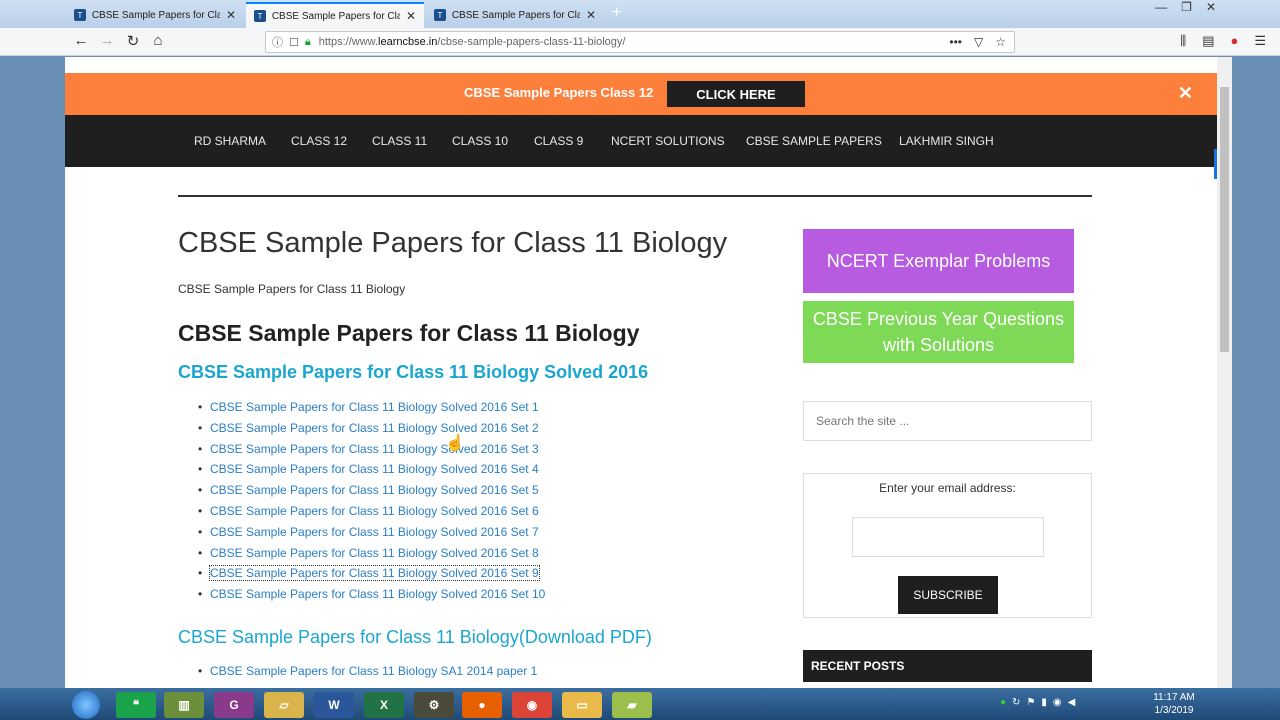 This screenshot has width=1280, height=720. Describe the element at coordinates (294, 42) in the screenshot. I see `permissions-icon: ☐` at that location.